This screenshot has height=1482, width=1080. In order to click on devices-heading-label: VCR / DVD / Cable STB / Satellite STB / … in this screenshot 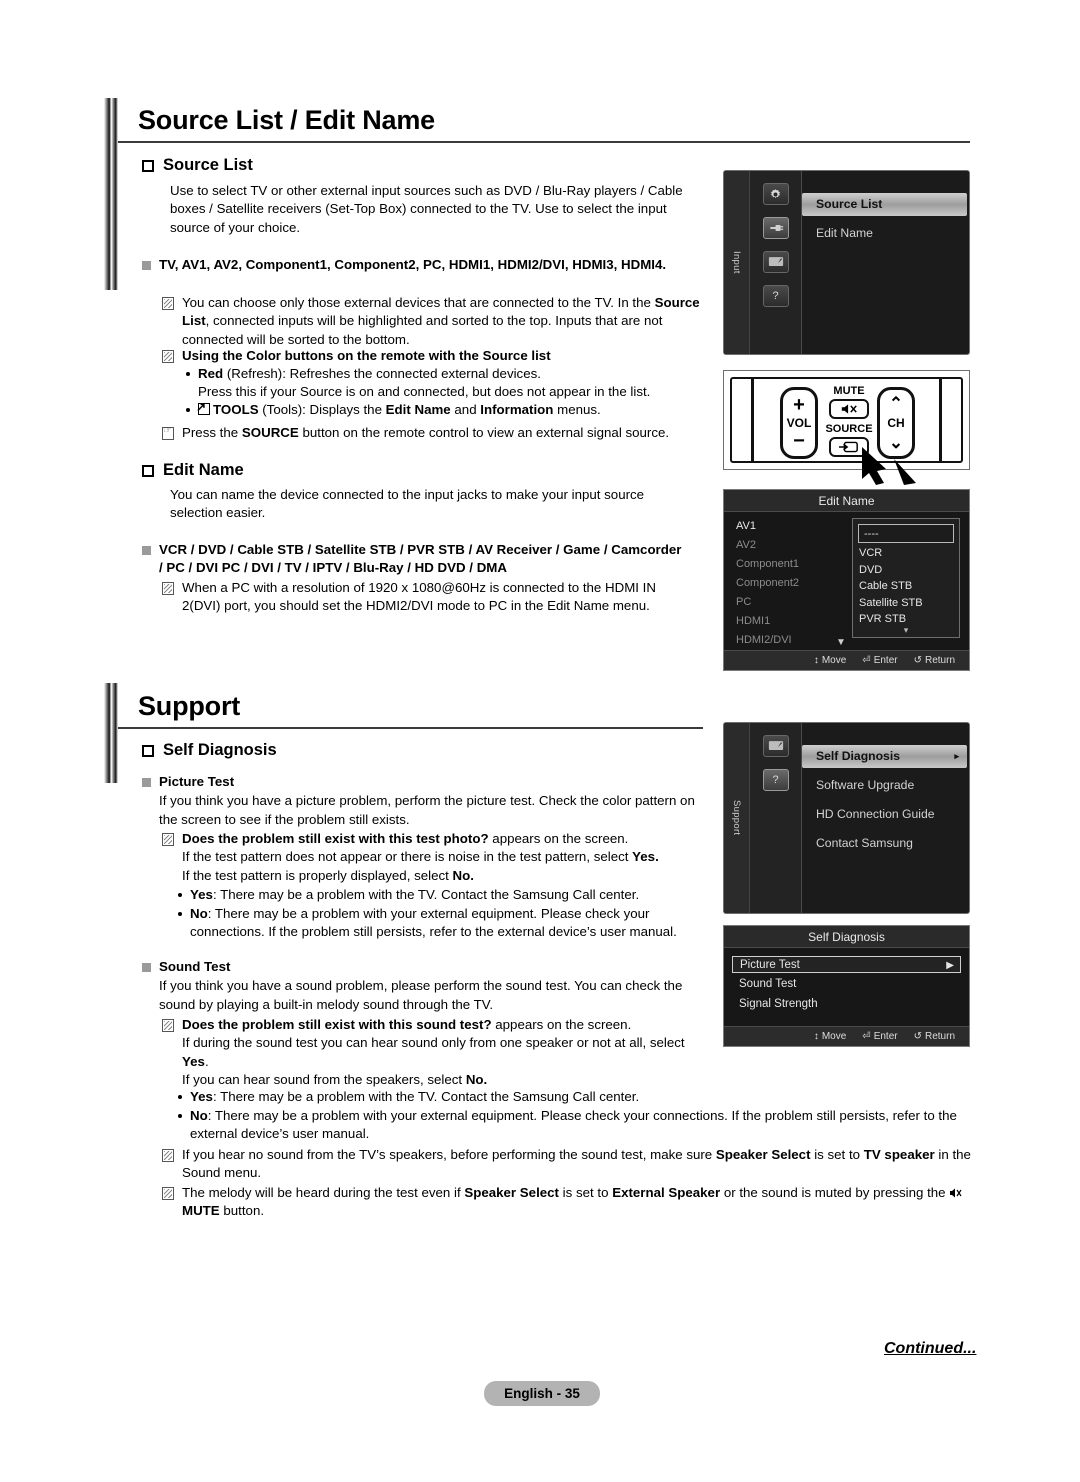, I will do `click(420, 559)`.